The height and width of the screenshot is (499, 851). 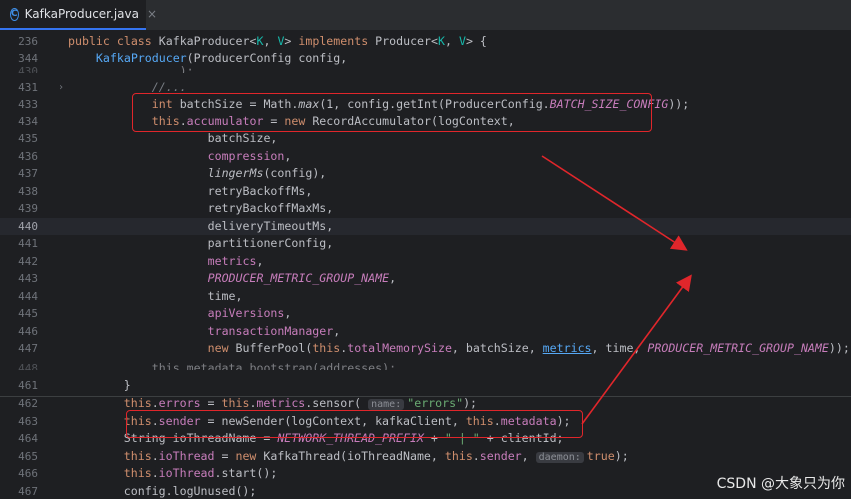 I want to click on watermark: CSDN @大象只为你, so click(x=780, y=484).